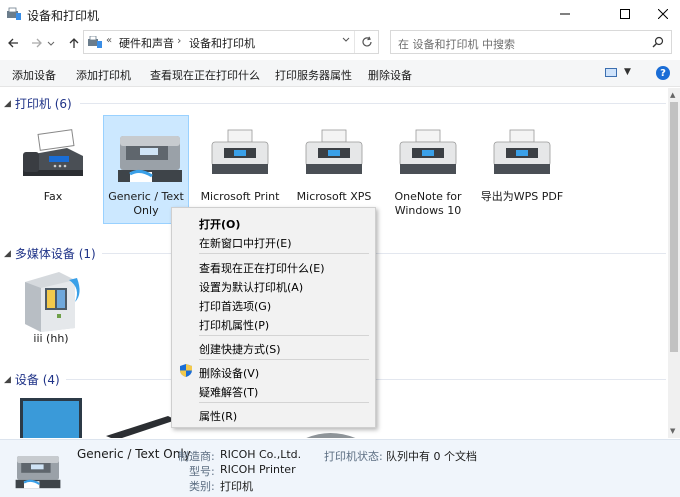 Image resolution: width=680 pixels, height=497 pixels. I want to click on minimize-icon, so click(565, 14).